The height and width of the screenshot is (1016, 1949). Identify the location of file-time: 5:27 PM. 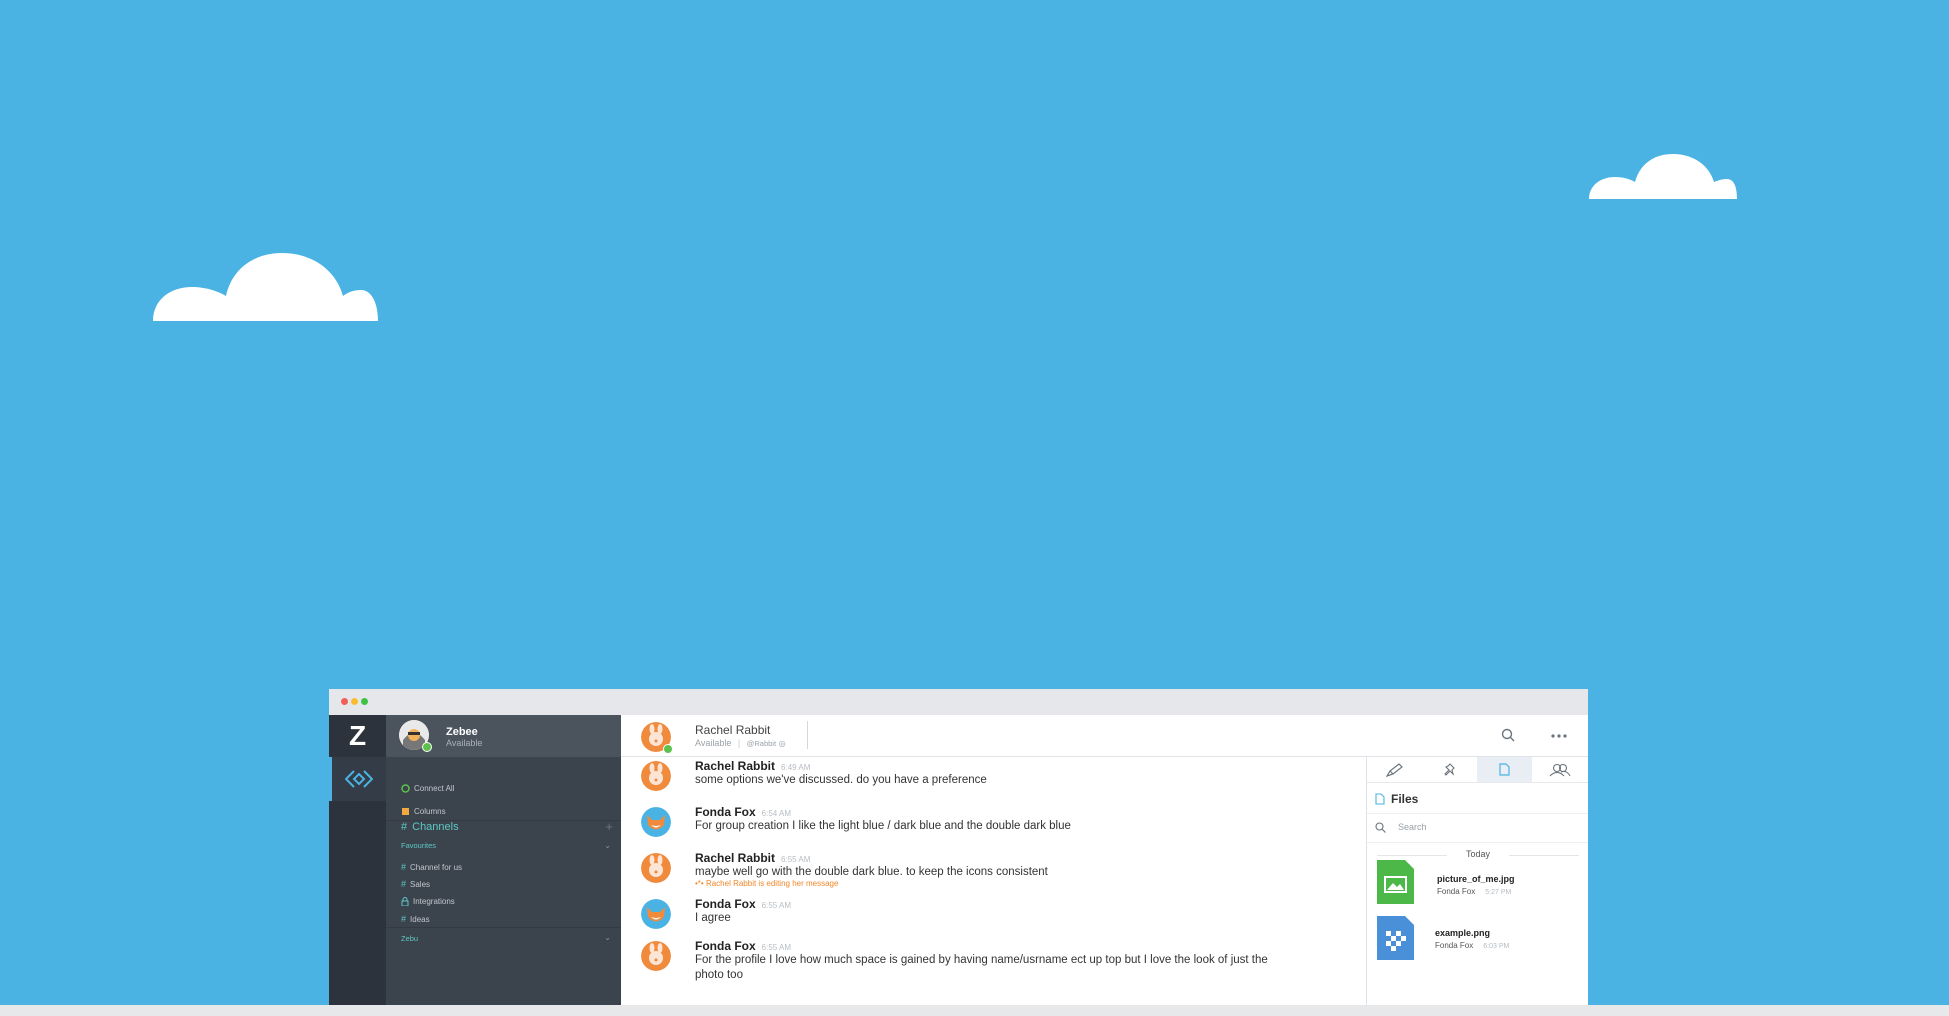
(1498, 892).